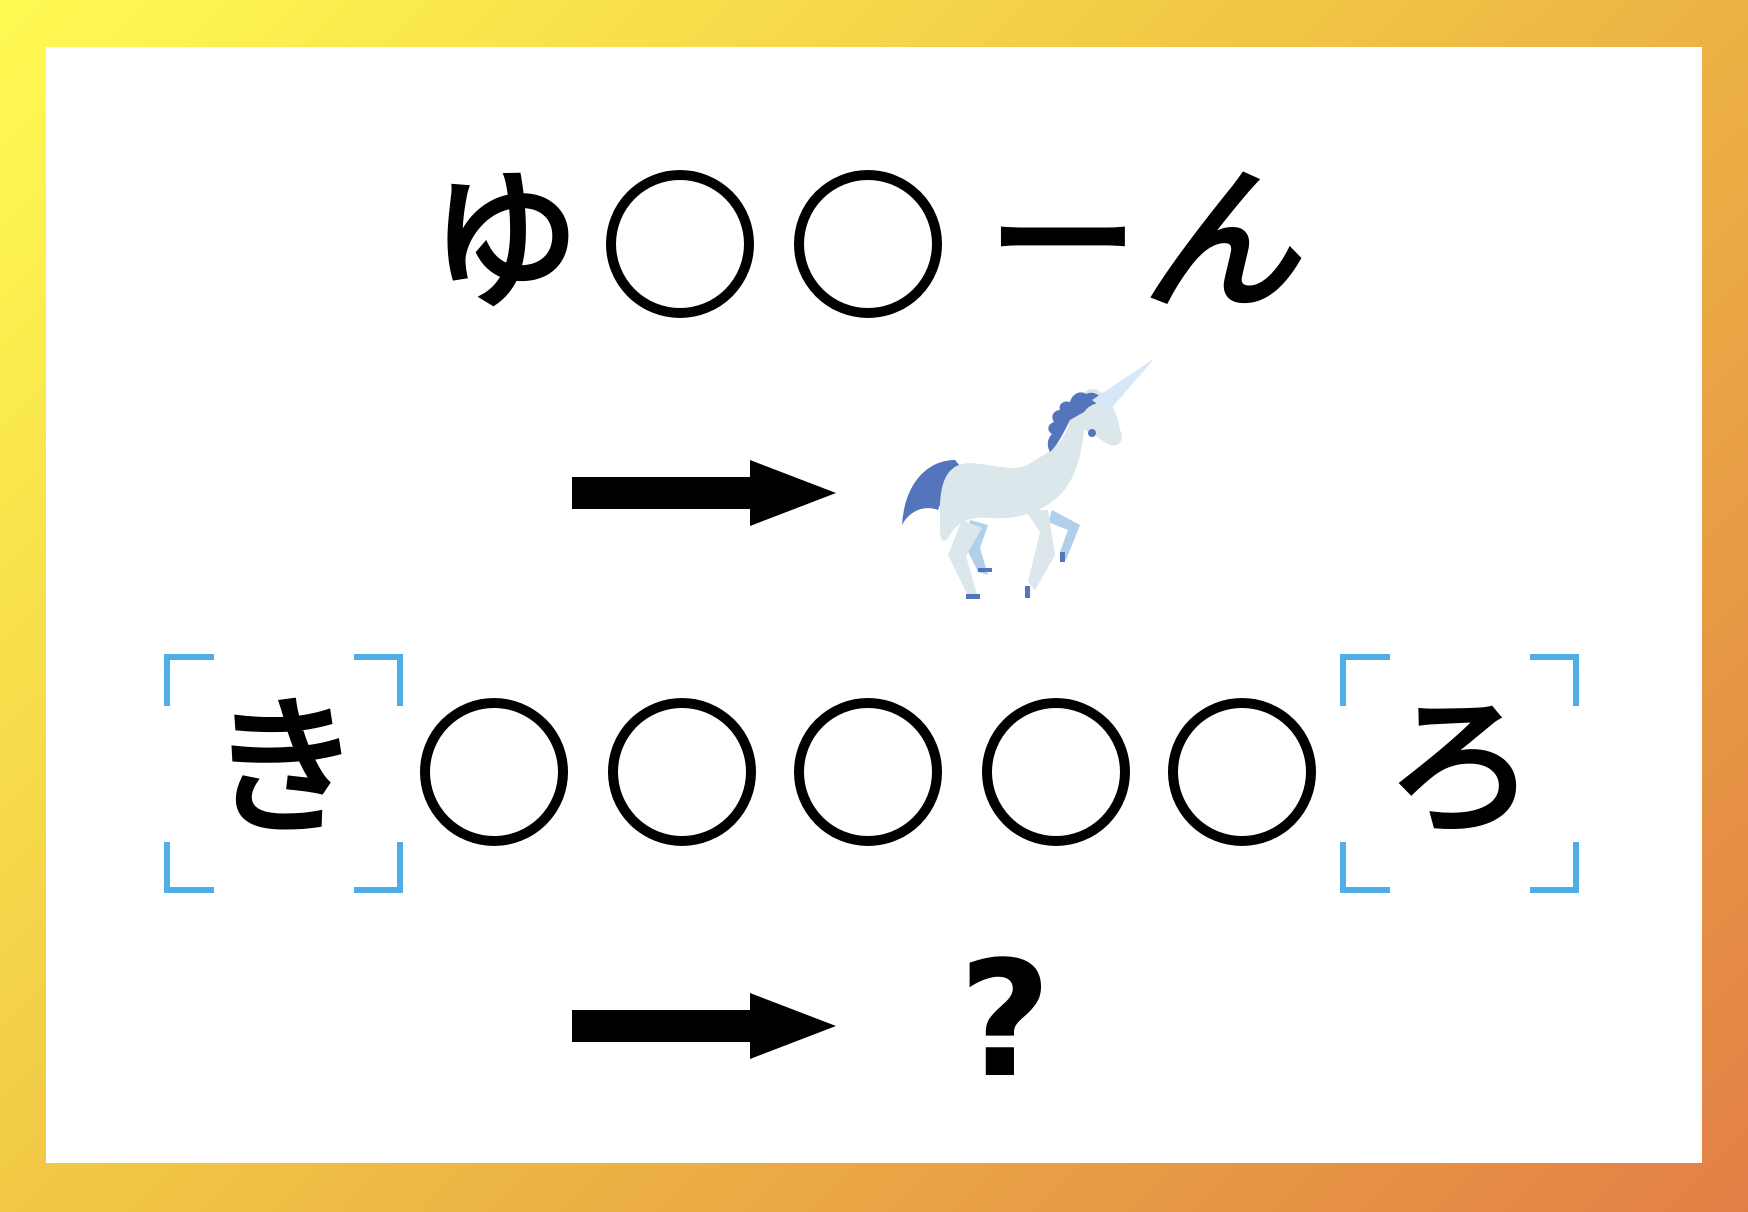 Image resolution: width=1748 pixels, height=1212 pixels. I want to click on example-first-char: ゆ, so click(504, 243).